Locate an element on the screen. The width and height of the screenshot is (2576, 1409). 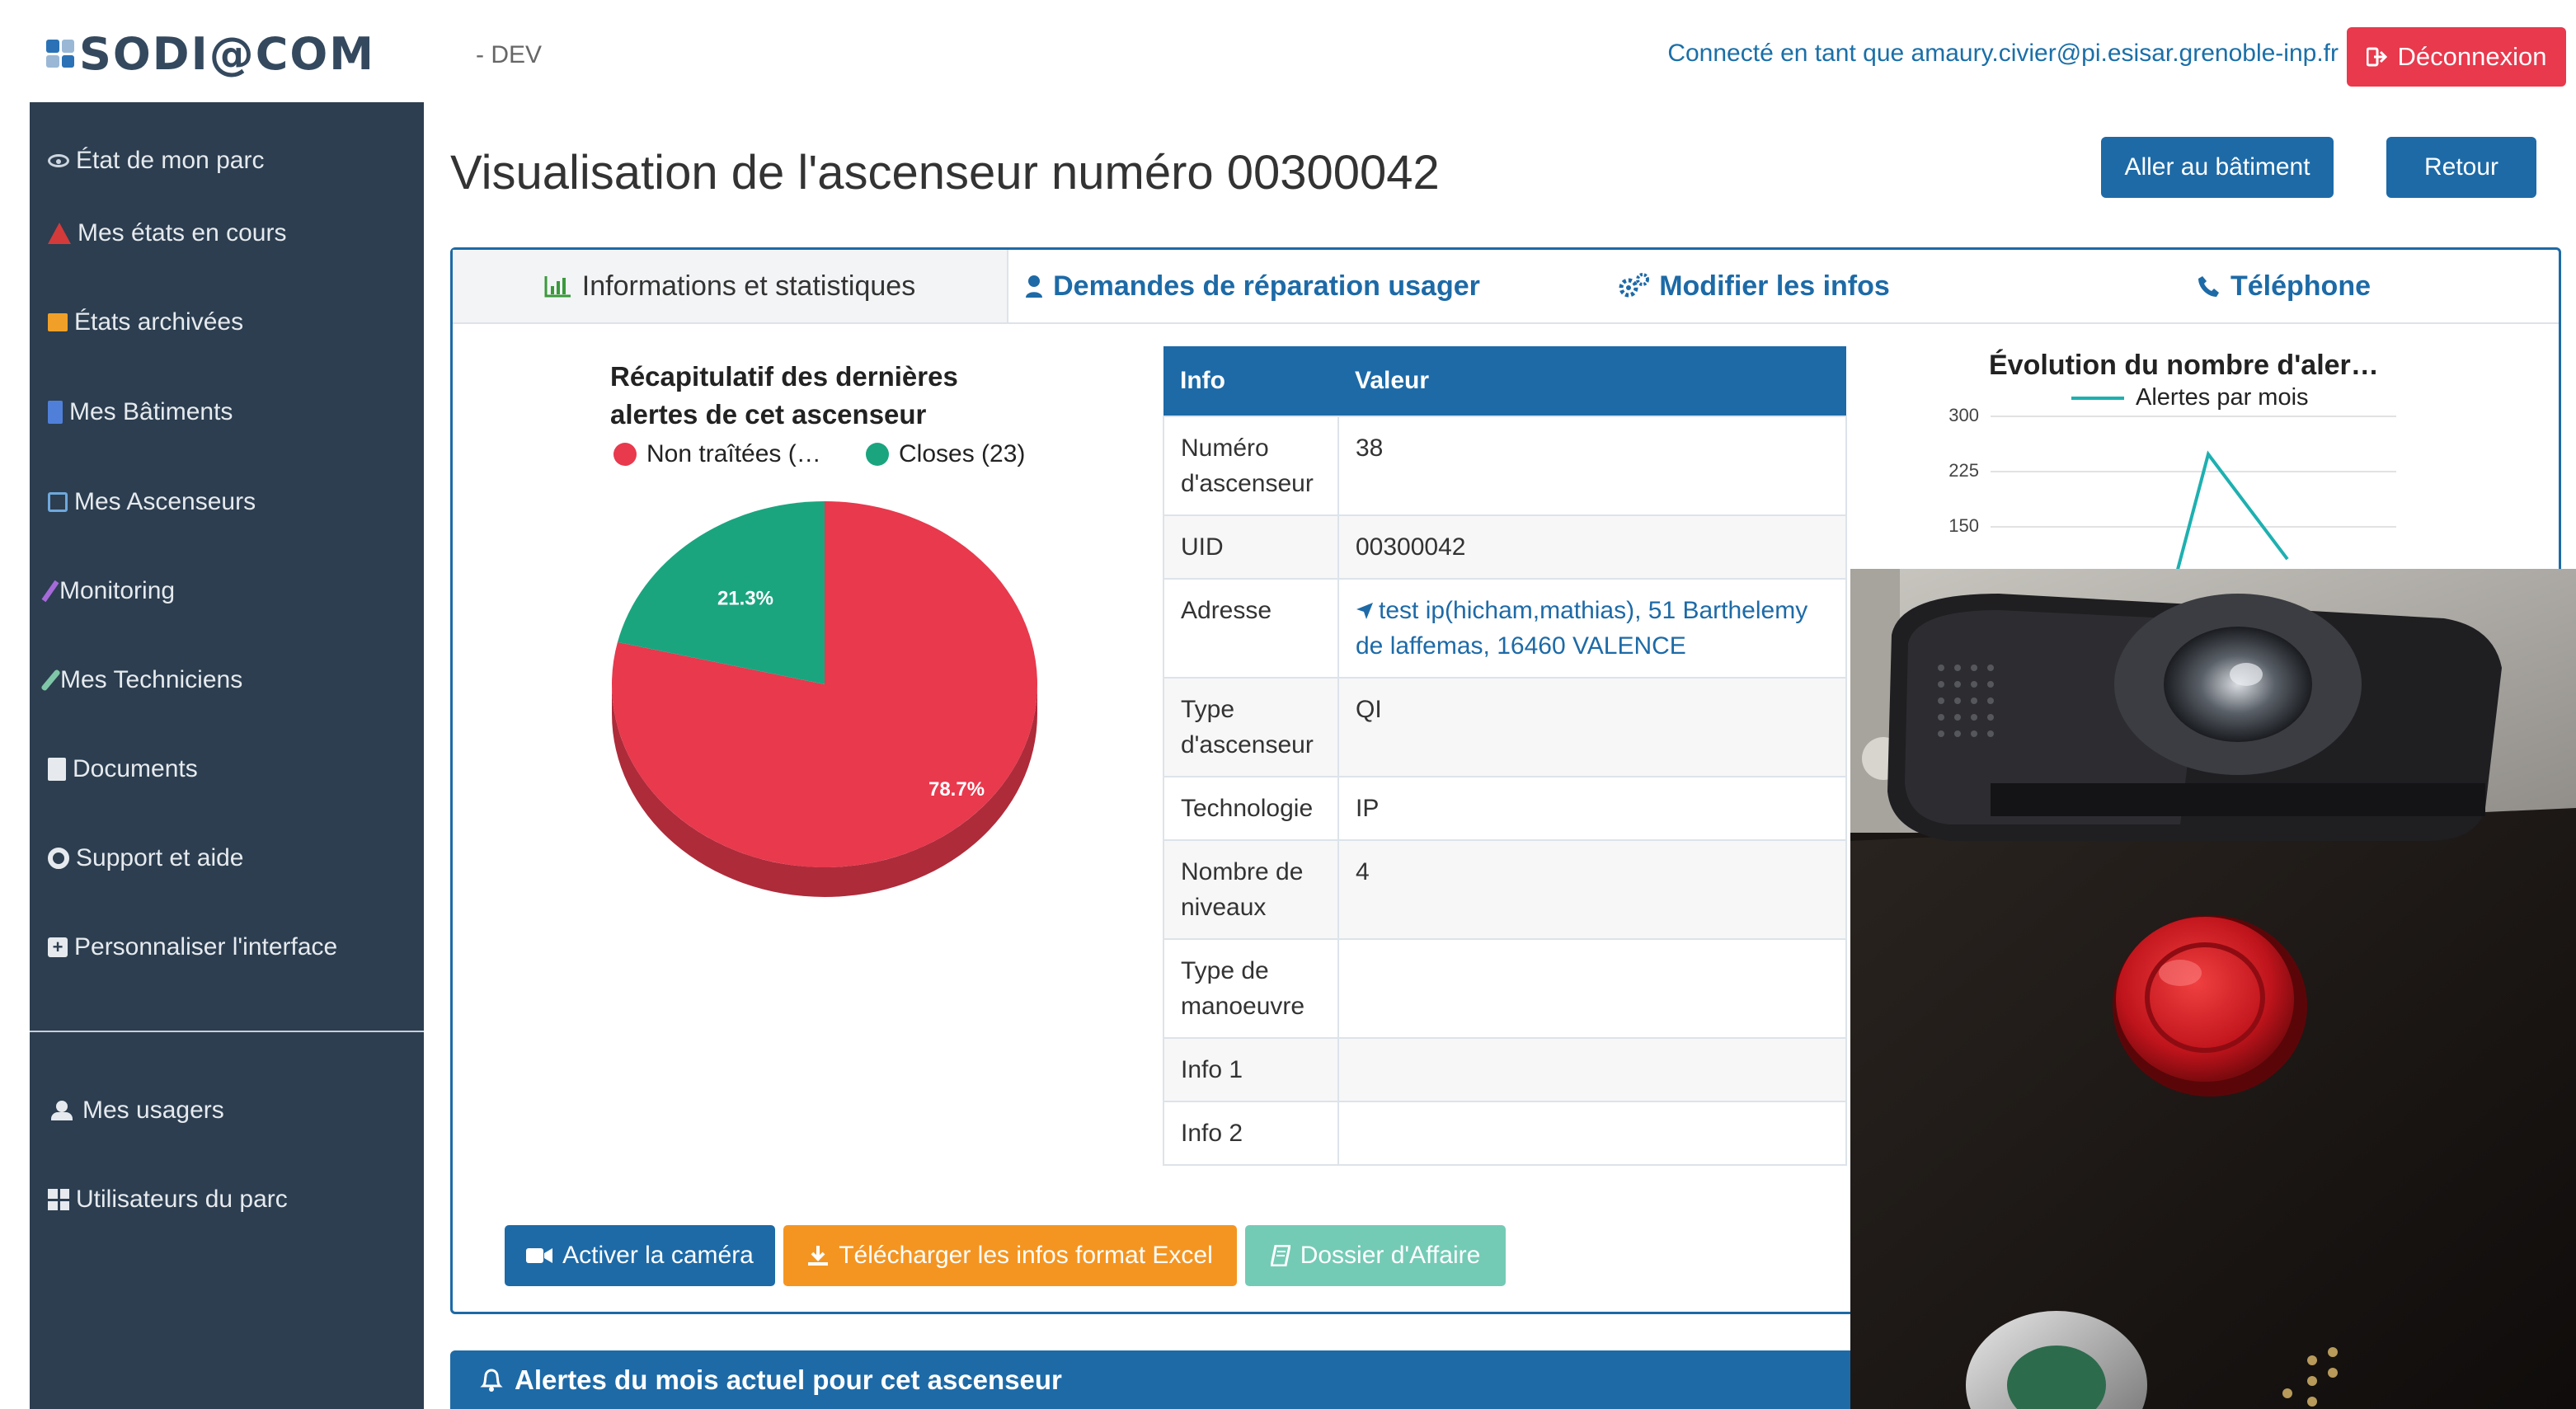
table-row: Nombre de niveaux 4 is located at coordinates (1505, 890).